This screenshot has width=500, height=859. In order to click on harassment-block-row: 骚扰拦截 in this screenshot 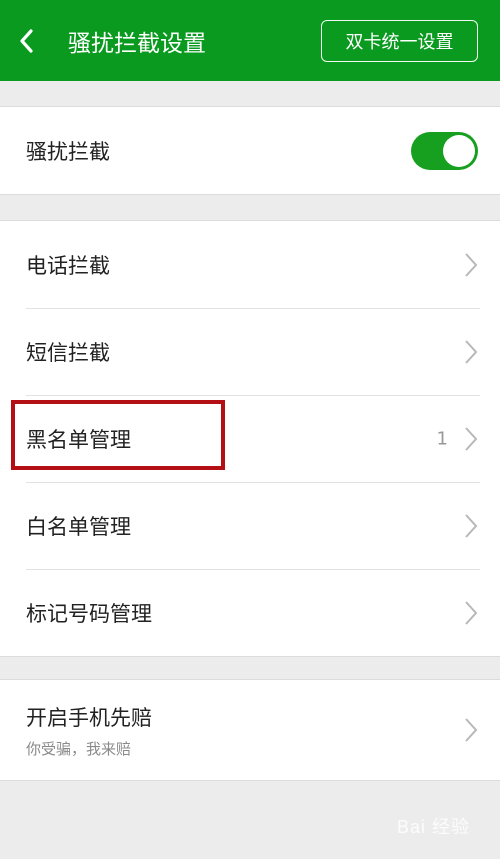, I will do `click(250, 150)`.